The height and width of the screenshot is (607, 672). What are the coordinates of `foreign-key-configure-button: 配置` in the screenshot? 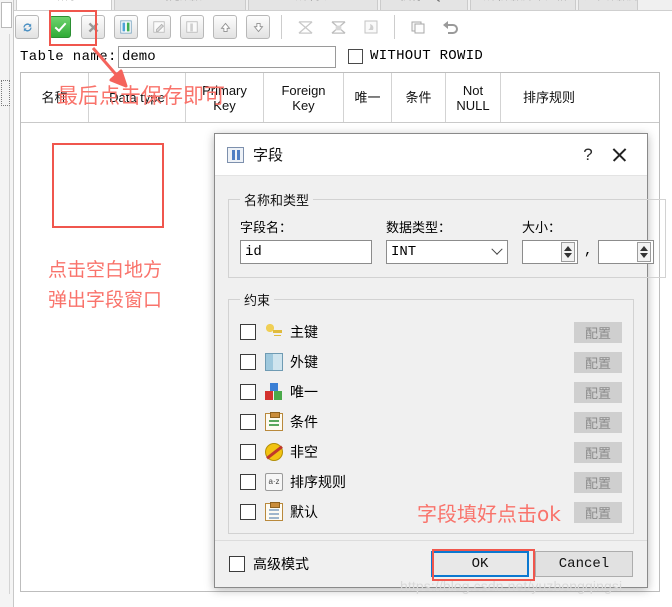 It's located at (598, 362).